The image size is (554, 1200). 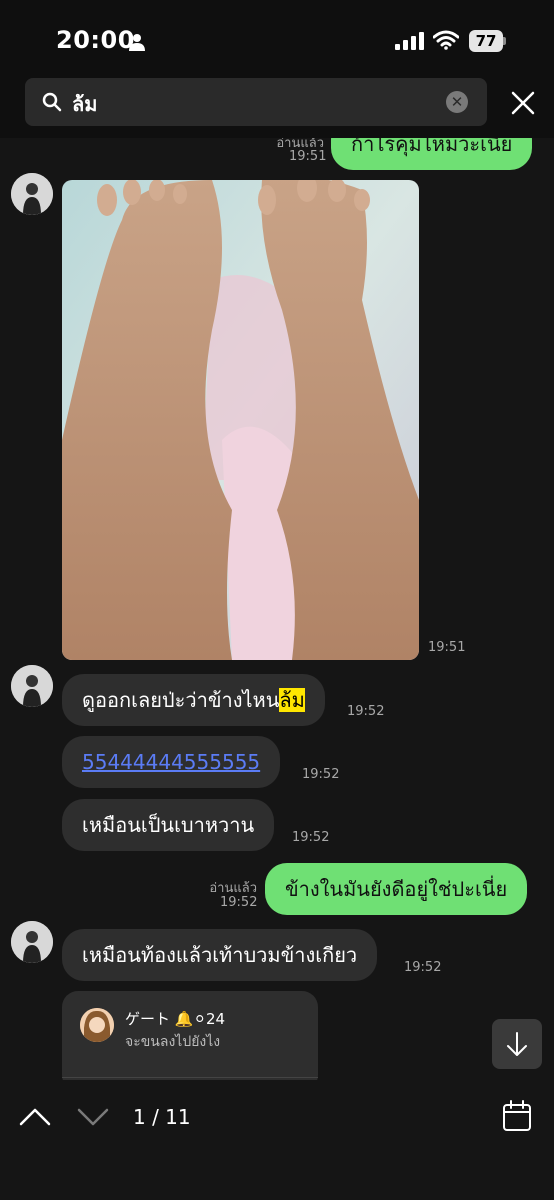 What do you see at coordinates (504, 41) in the screenshot?
I see `battery-tip` at bounding box center [504, 41].